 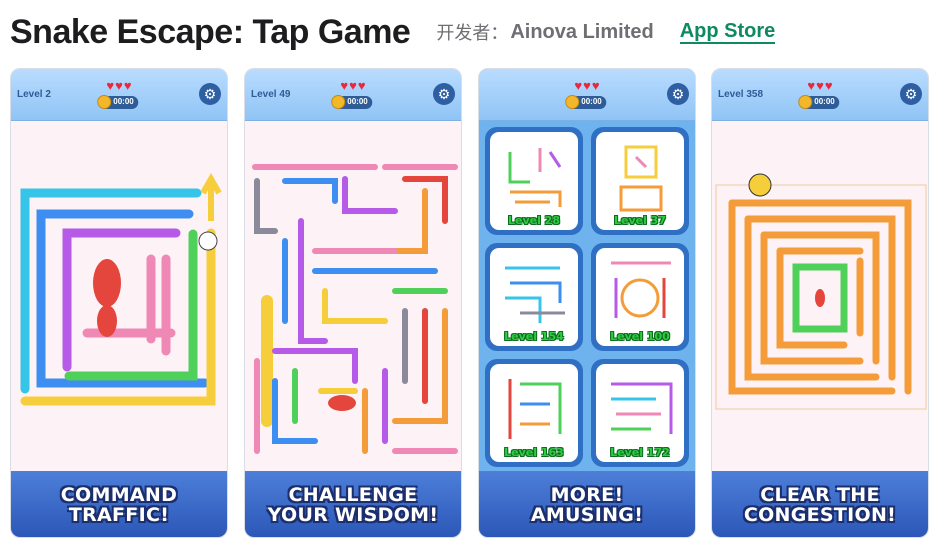 I want to click on app-store-link: App Store, so click(x=727, y=32).